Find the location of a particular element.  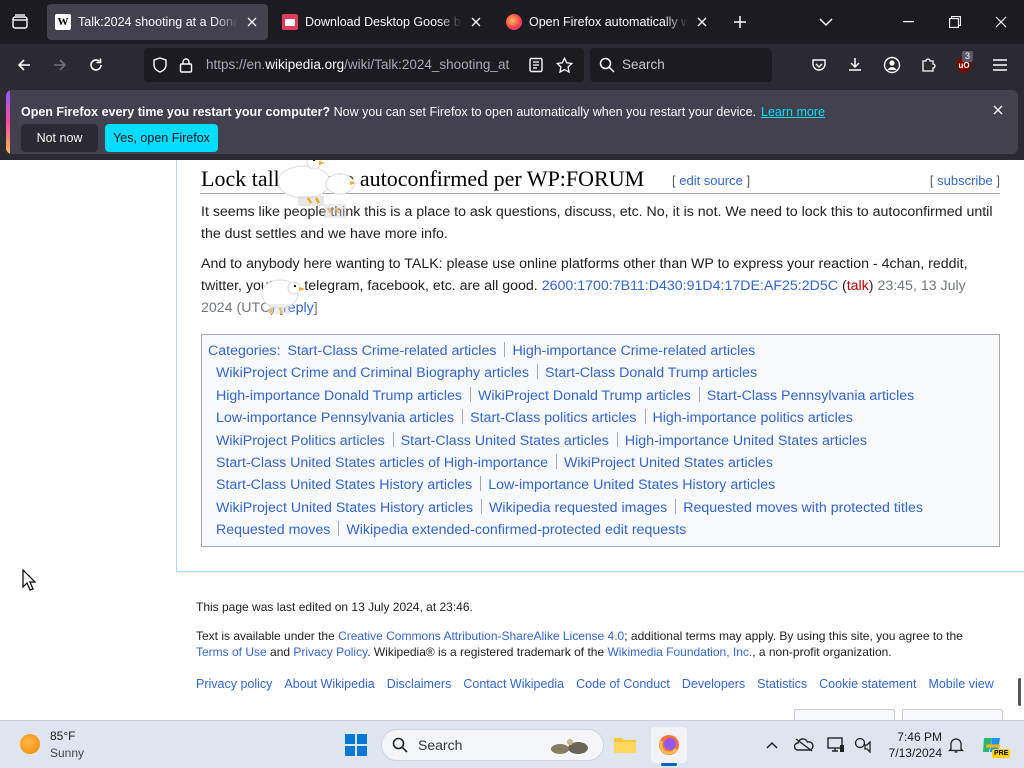

footer-link: Mobile view is located at coordinates (960, 684).